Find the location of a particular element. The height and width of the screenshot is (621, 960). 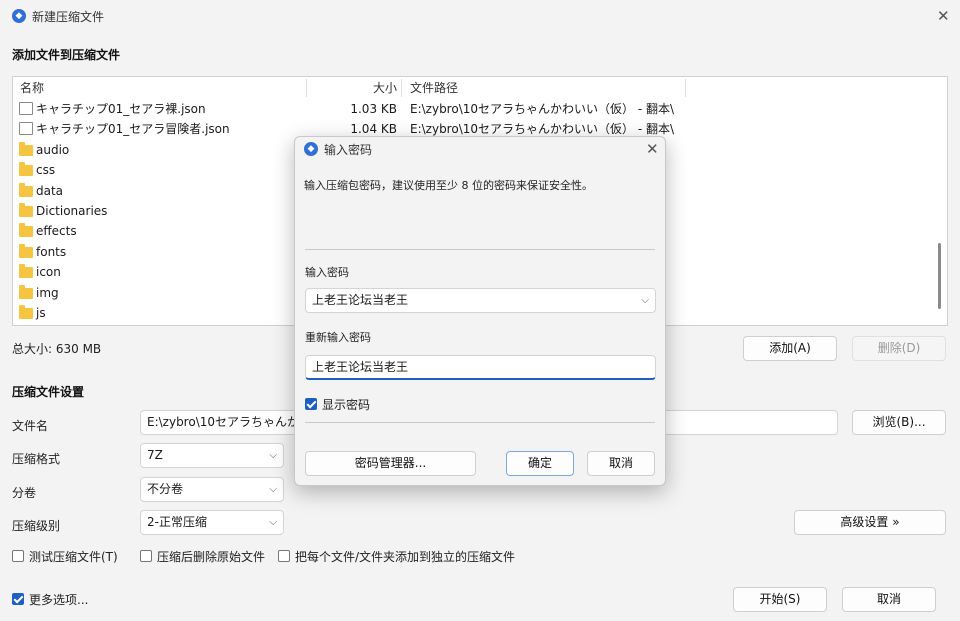

row-size: 1.03 KB is located at coordinates (373, 109).